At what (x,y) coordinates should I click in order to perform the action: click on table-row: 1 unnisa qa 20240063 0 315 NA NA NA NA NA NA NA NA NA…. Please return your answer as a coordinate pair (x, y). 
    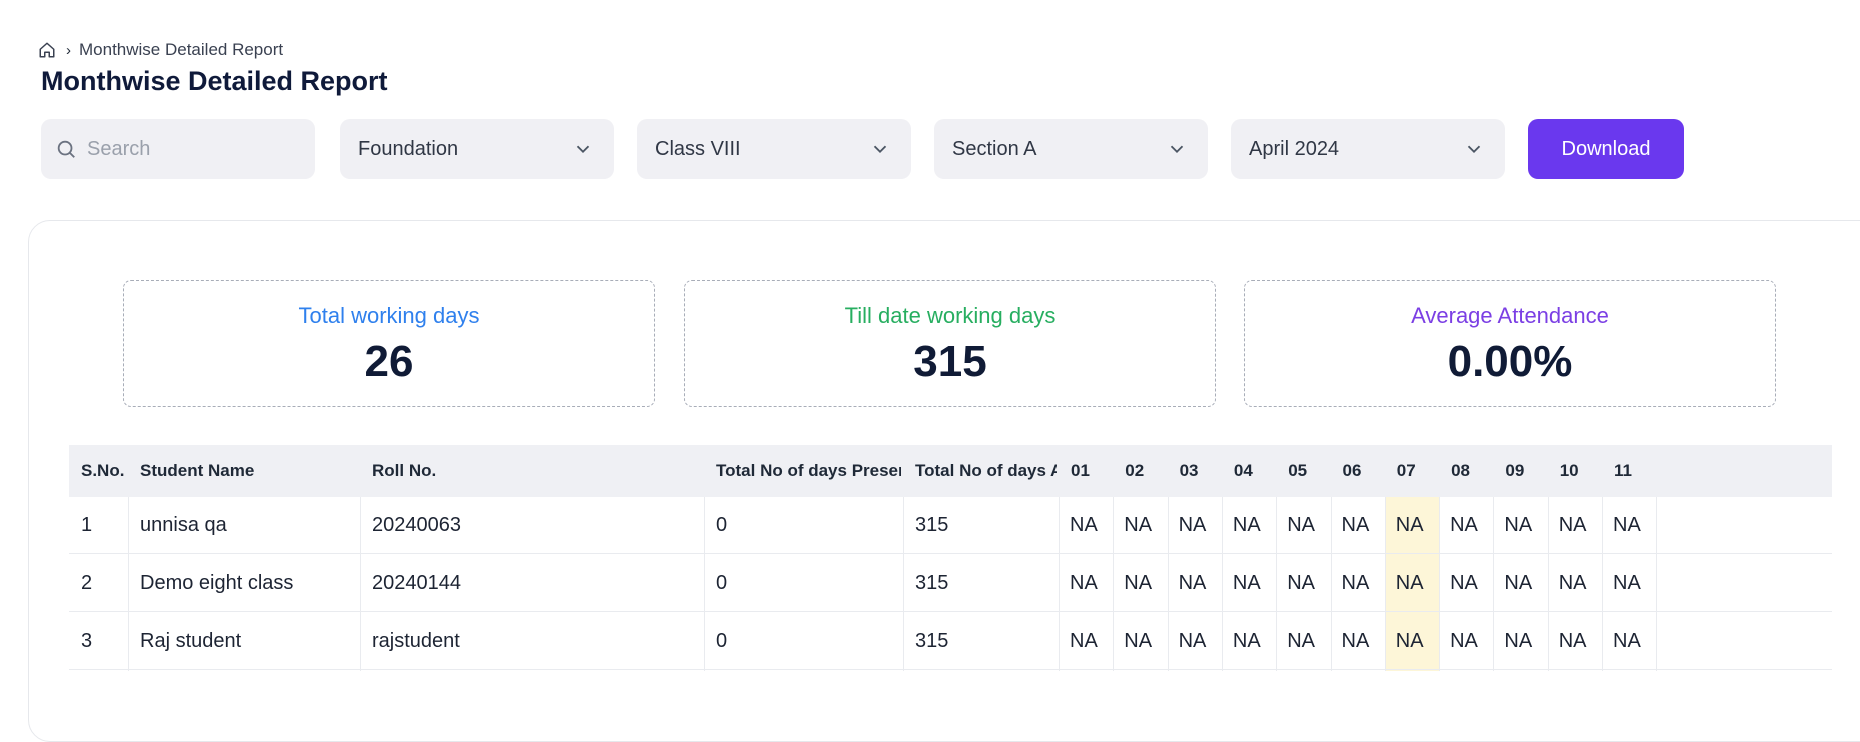
    Looking at the image, I should click on (950, 525).